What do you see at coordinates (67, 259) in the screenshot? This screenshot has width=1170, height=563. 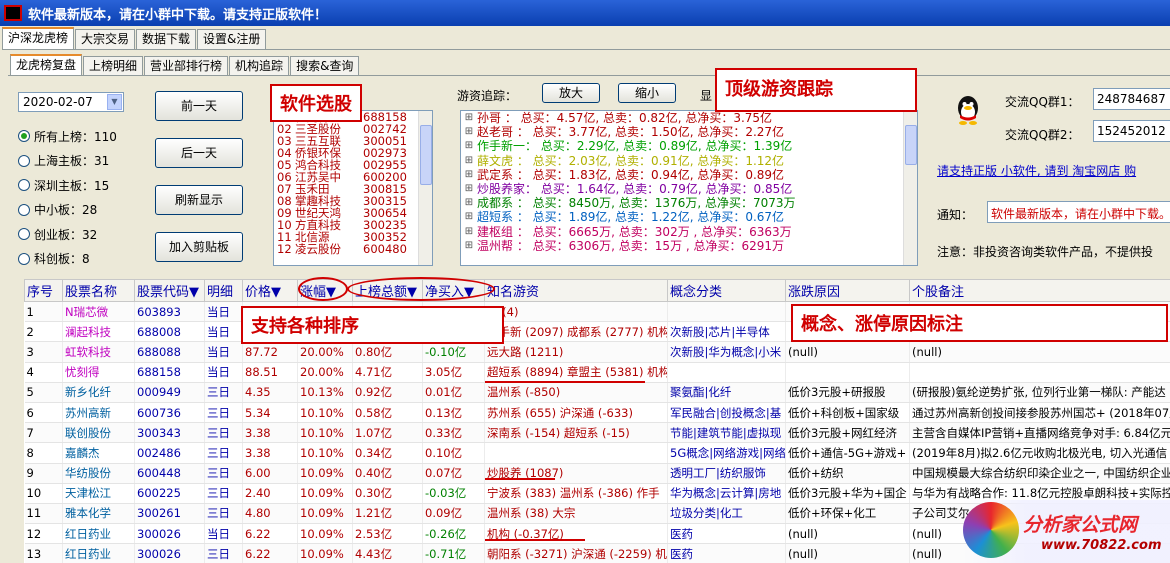 I see `radio-star: 科创板：8` at bounding box center [67, 259].